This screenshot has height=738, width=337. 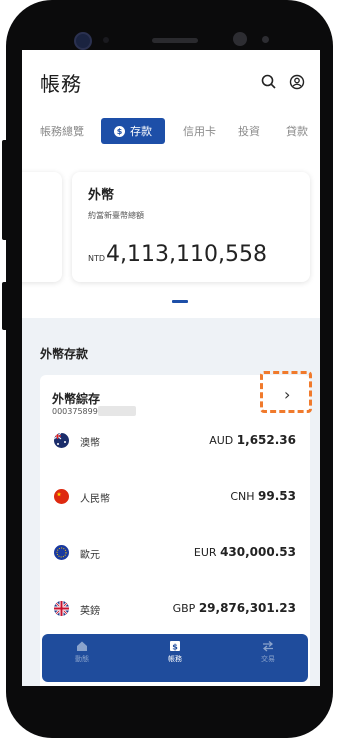 What do you see at coordinates (101, 195) in the screenshot?
I see `fx-card-title: 外幣` at bounding box center [101, 195].